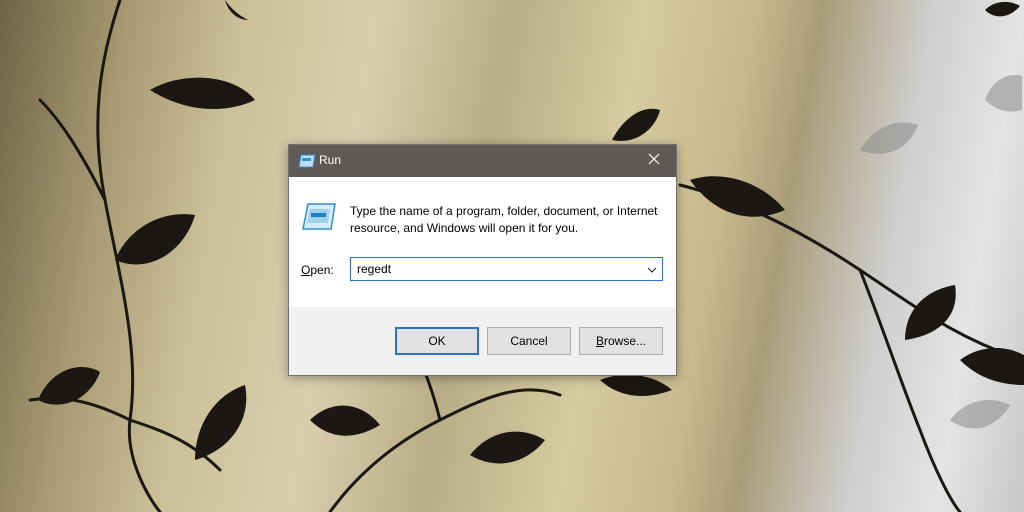  What do you see at coordinates (306, 270) in the screenshot?
I see `open-label-accelerator: O` at bounding box center [306, 270].